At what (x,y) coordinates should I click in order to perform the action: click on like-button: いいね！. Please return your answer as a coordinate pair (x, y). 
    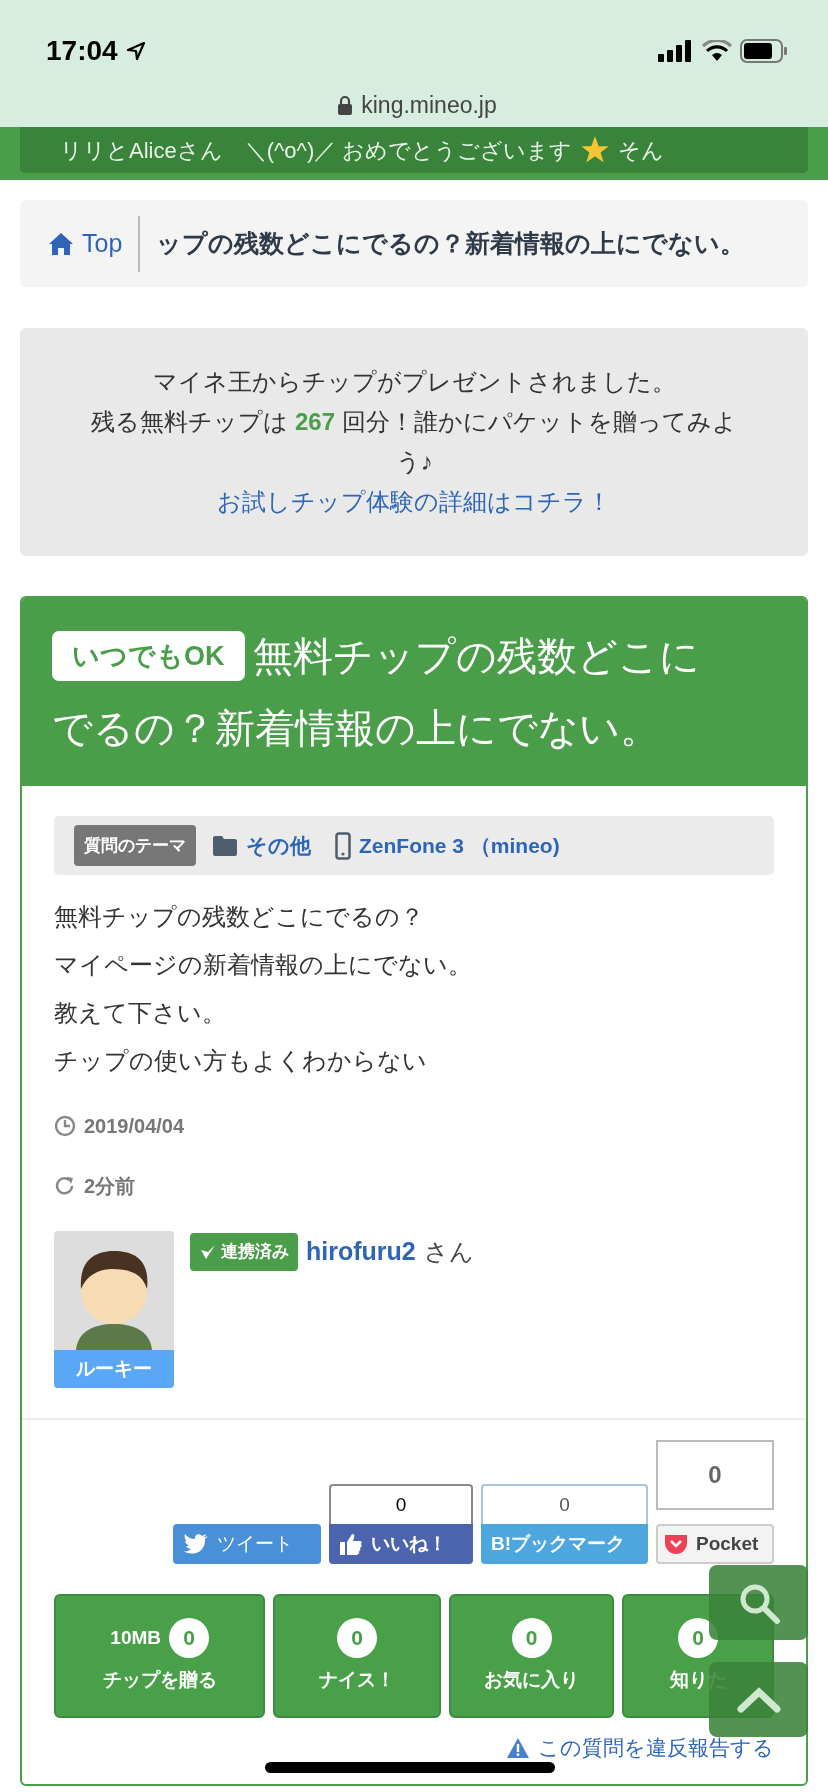
    Looking at the image, I should click on (401, 1544).